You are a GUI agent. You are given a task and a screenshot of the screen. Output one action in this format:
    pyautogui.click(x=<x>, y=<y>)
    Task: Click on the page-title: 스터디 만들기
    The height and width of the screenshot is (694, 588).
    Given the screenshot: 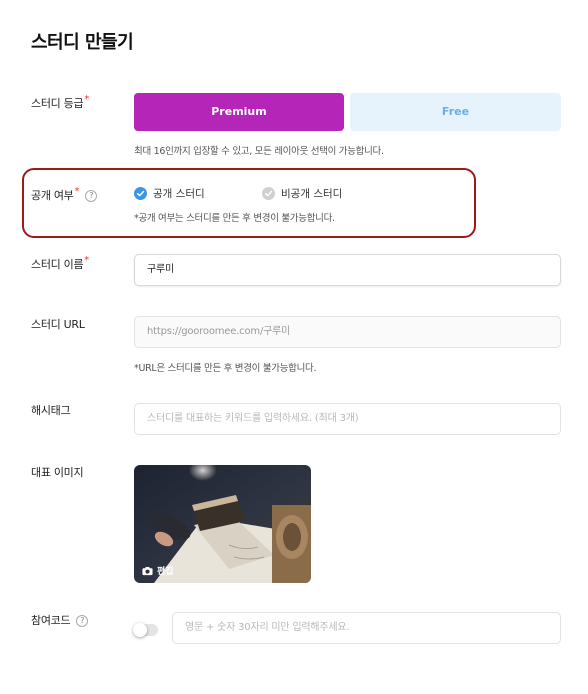 What is the action you would take?
    pyautogui.click(x=82, y=42)
    